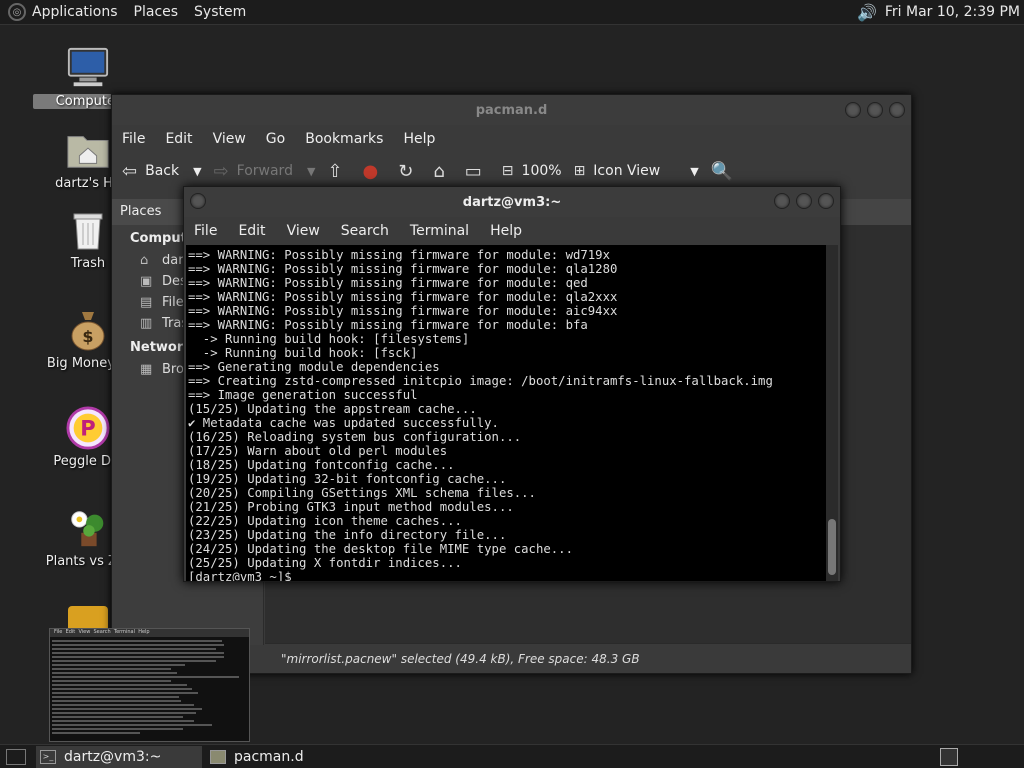 Image resolution: width=1024 pixels, height=768 pixels. What do you see at coordinates (344, 139) in the screenshot?
I see `menu-bookmarks: Bookmarks` at bounding box center [344, 139].